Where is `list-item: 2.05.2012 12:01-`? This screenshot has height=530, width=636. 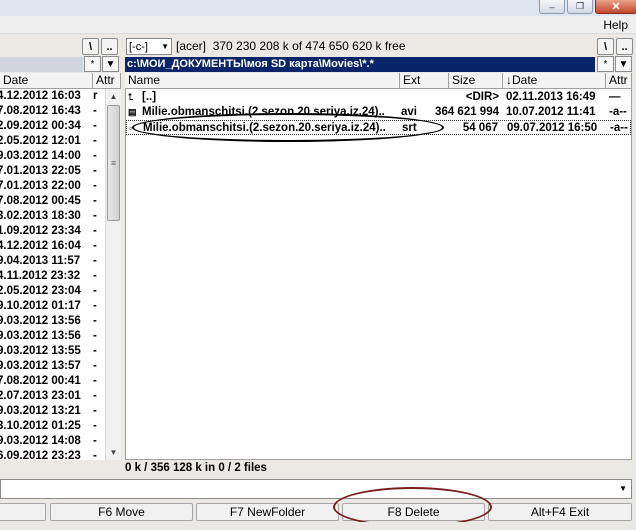 list-item: 2.05.2012 12:01- is located at coordinates (52, 141).